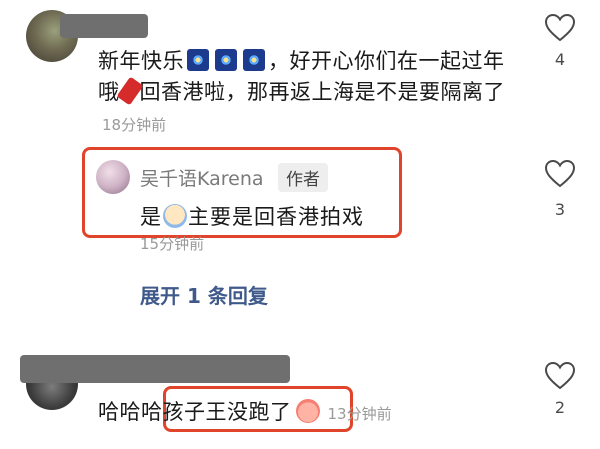  I want to click on comment-text-part: 哈哈哈, so click(130, 412).